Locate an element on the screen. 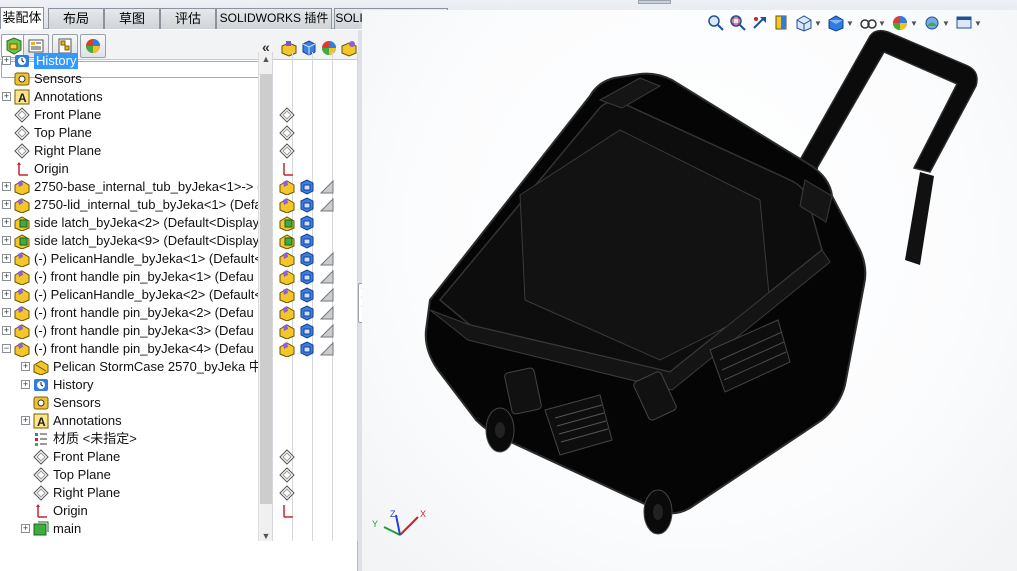  collapse-icon: − is located at coordinates (6, 348).